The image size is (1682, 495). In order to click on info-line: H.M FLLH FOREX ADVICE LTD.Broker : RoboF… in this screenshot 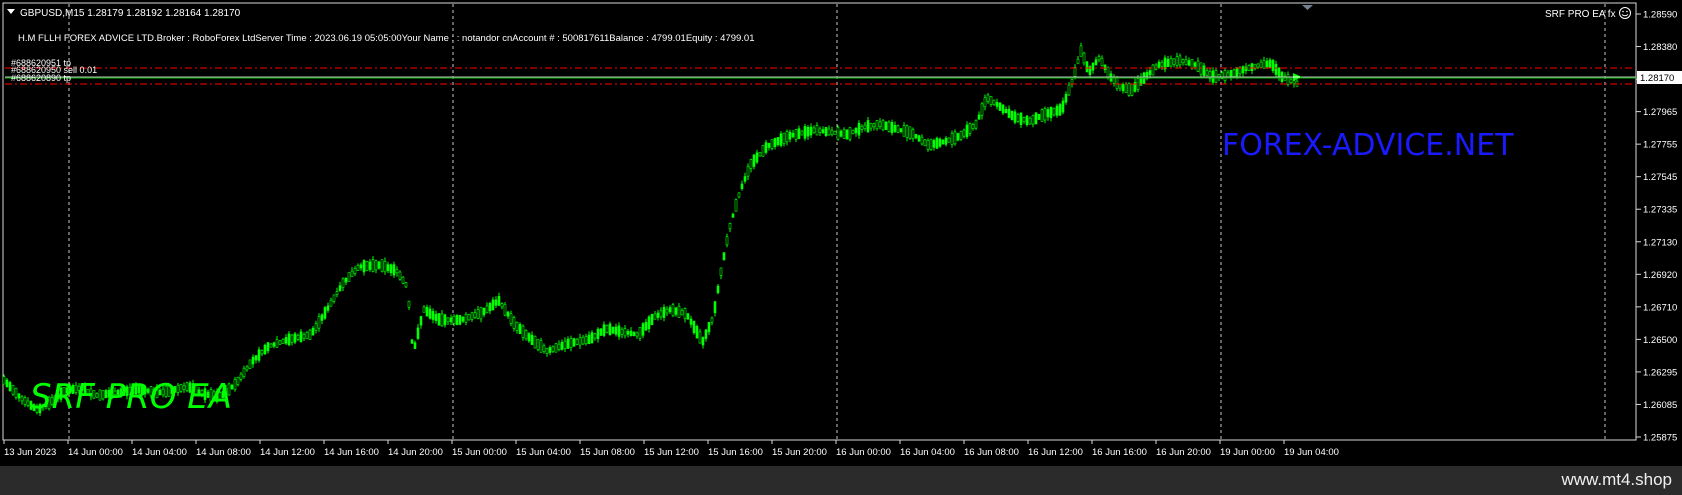, I will do `click(386, 38)`.